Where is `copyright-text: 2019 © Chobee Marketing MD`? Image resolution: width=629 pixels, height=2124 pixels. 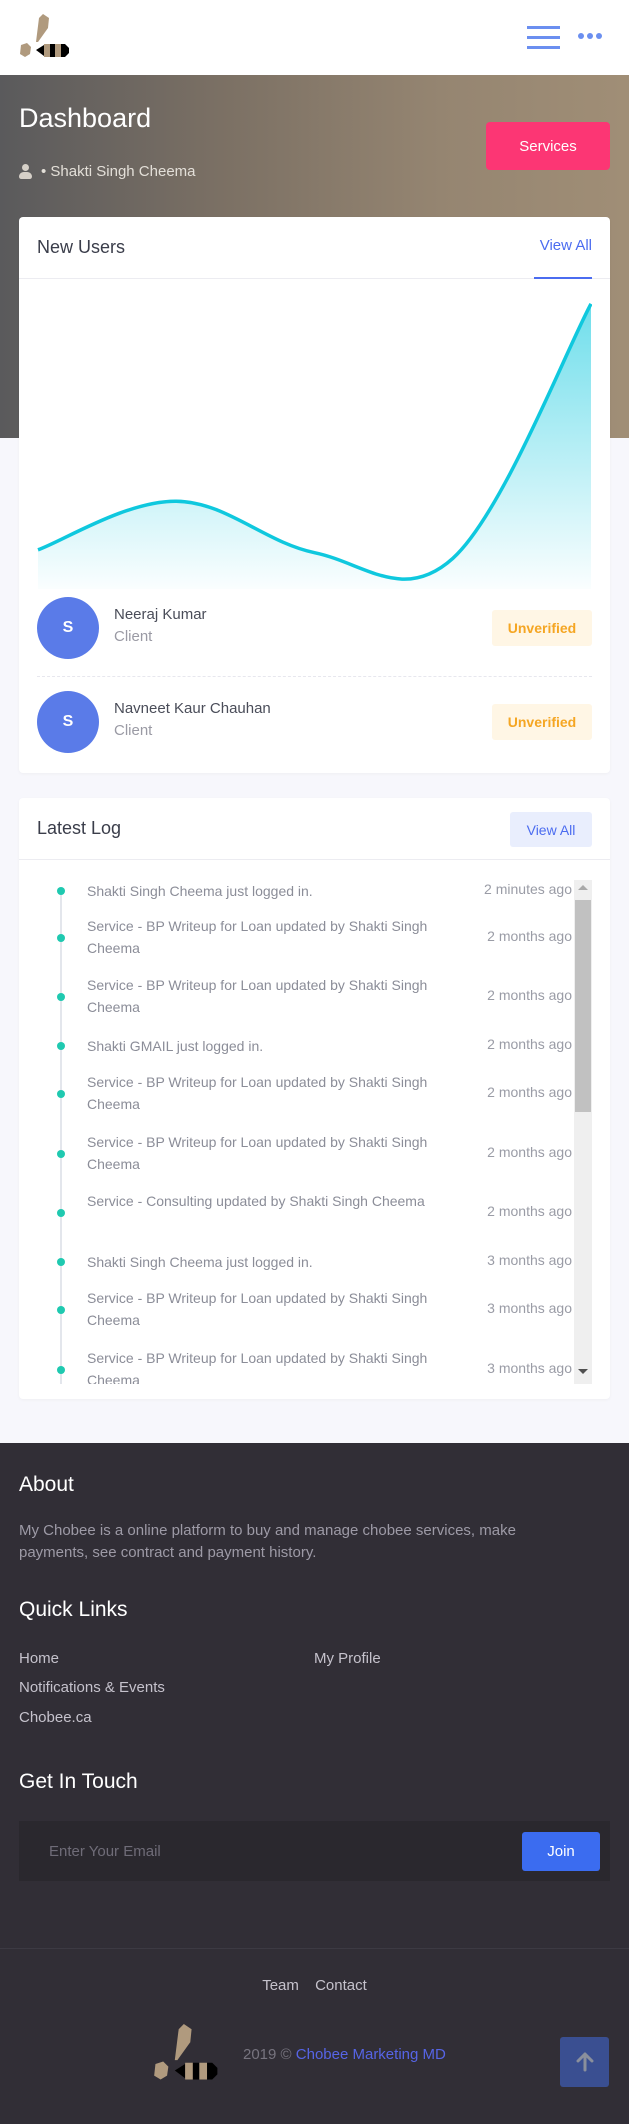 copyright-text: 2019 © Chobee Marketing MD is located at coordinates (344, 2054).